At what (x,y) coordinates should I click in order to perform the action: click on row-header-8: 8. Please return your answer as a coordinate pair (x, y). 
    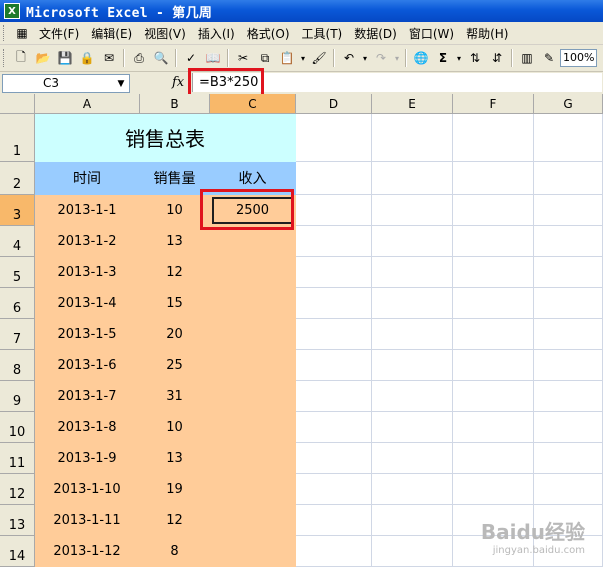
    Looking at the image, I should click on (17, 365).